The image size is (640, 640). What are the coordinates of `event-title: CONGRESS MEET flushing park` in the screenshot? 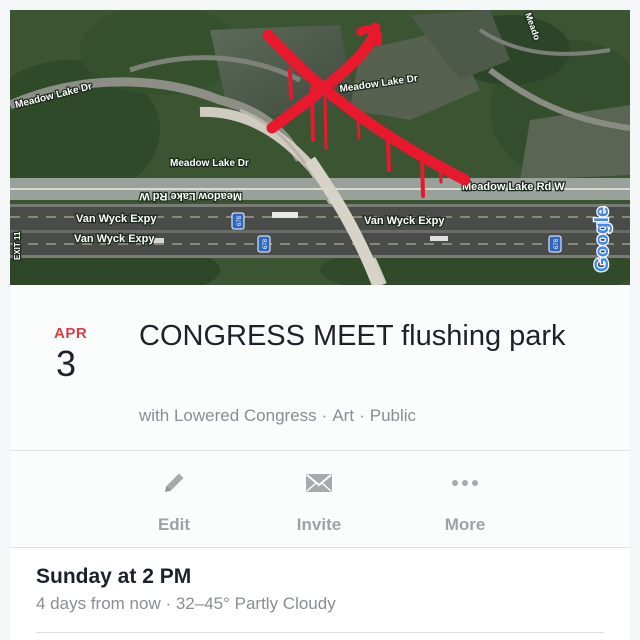 It's located at (352, 336).